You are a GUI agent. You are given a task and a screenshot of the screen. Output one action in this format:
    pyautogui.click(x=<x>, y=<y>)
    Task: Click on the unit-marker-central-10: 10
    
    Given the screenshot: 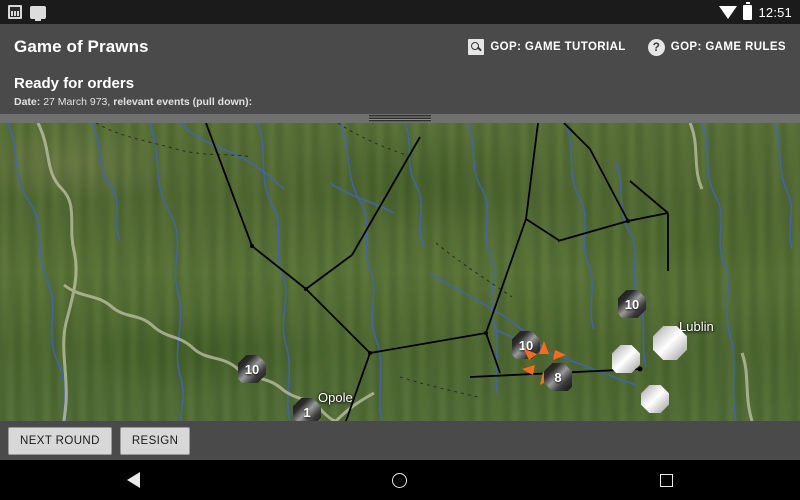 What is the action you would take?
    pyautogui.click(x=526, y=345)
    